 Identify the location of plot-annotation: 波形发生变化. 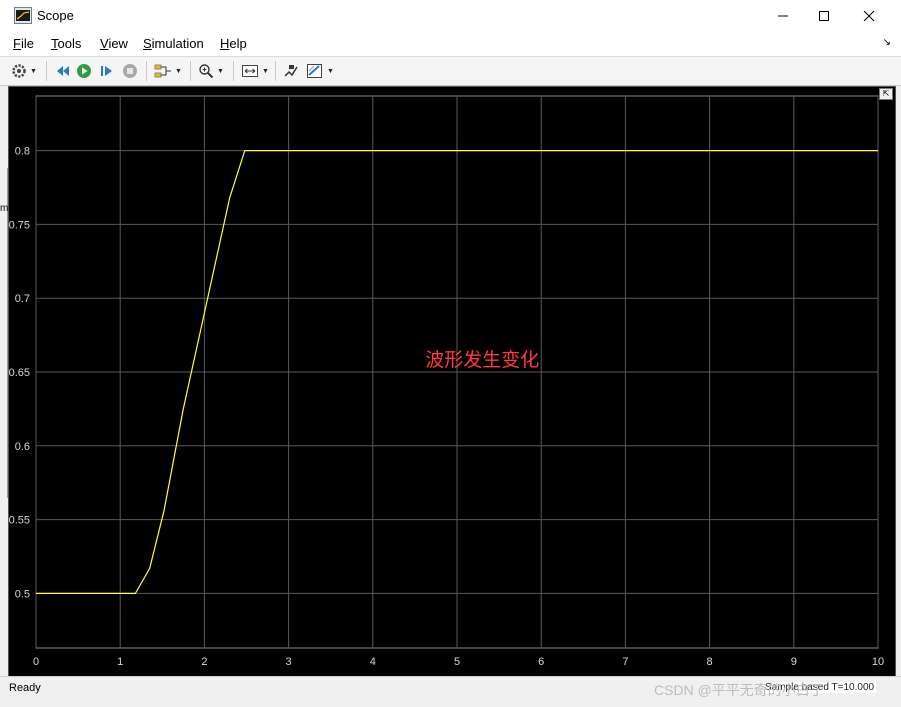
(482, 360).